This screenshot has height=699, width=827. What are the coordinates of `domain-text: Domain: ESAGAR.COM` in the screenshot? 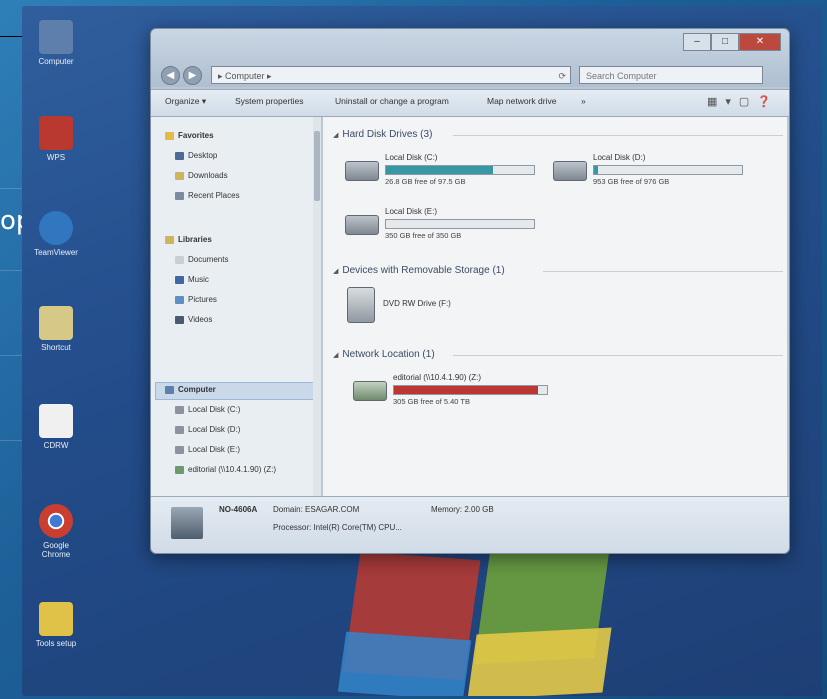 It's located at (316, 509).